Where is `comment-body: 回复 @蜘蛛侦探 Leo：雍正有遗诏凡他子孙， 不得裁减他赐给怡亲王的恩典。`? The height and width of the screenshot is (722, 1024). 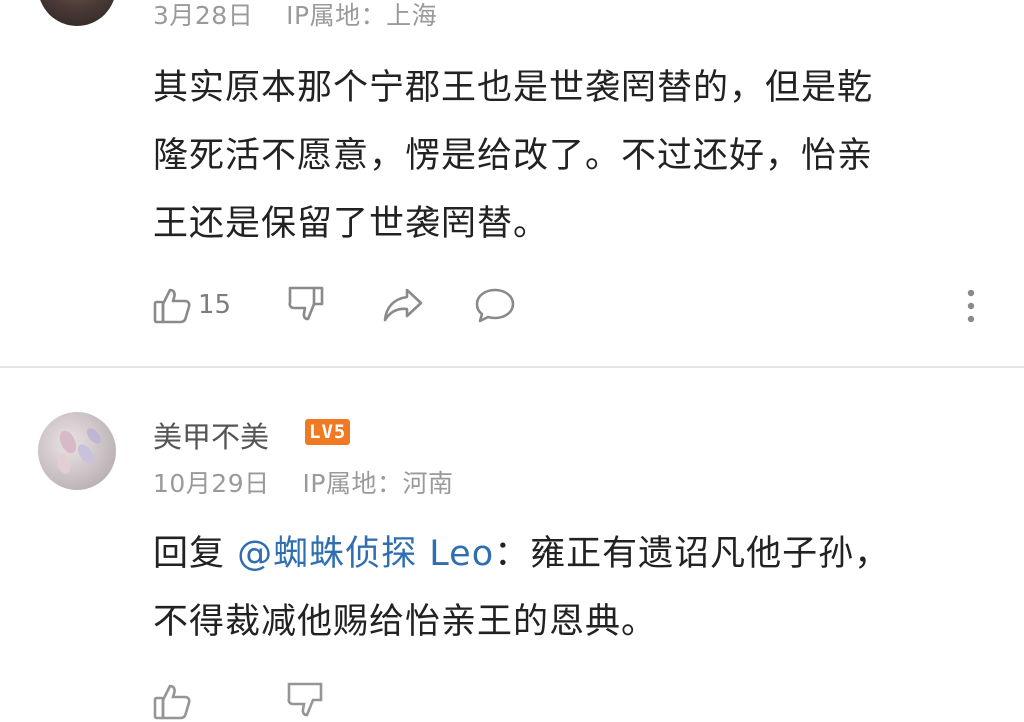
comment-body: 回复 @蜘蛛侦探 Leo：雍正有遗诏凡他子孙， 不得裁减他赐给怡亲王的恩典。 is located at coordinates (521, 588).